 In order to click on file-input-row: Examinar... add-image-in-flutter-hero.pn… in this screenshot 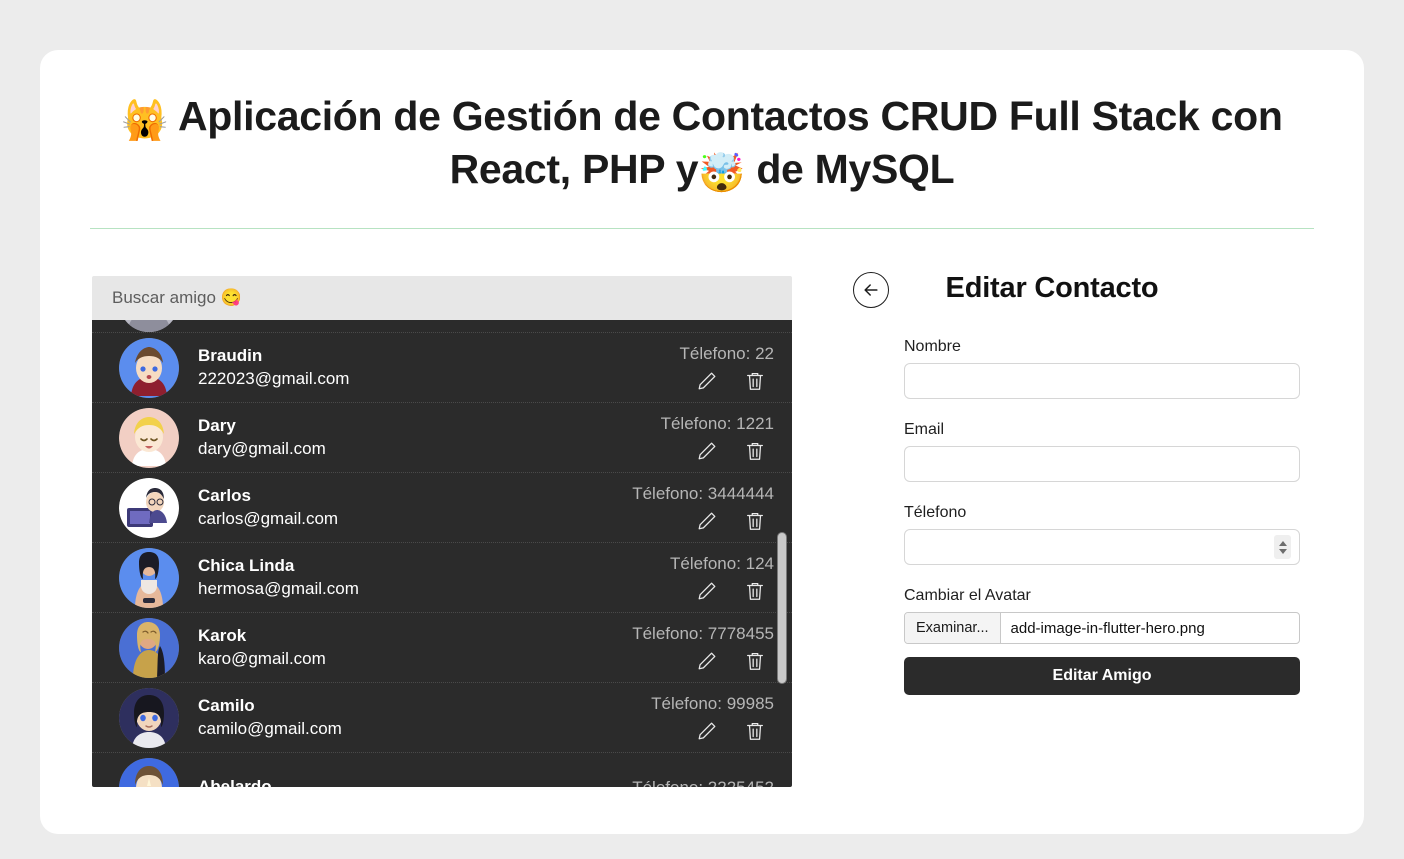, I will do `click(1102, 628)`.